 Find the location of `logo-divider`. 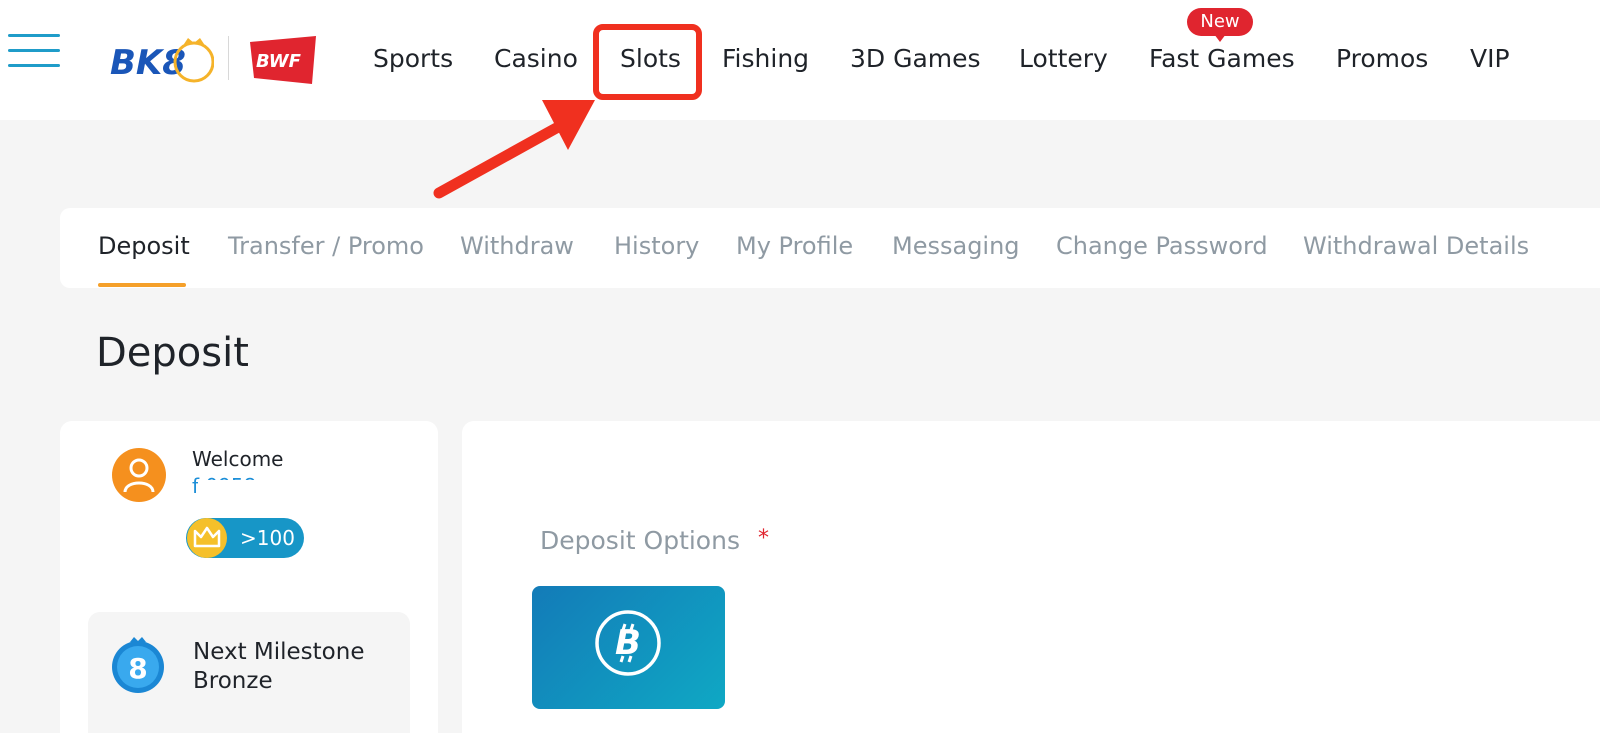

logo-divider is located at coordinates (228, 58).